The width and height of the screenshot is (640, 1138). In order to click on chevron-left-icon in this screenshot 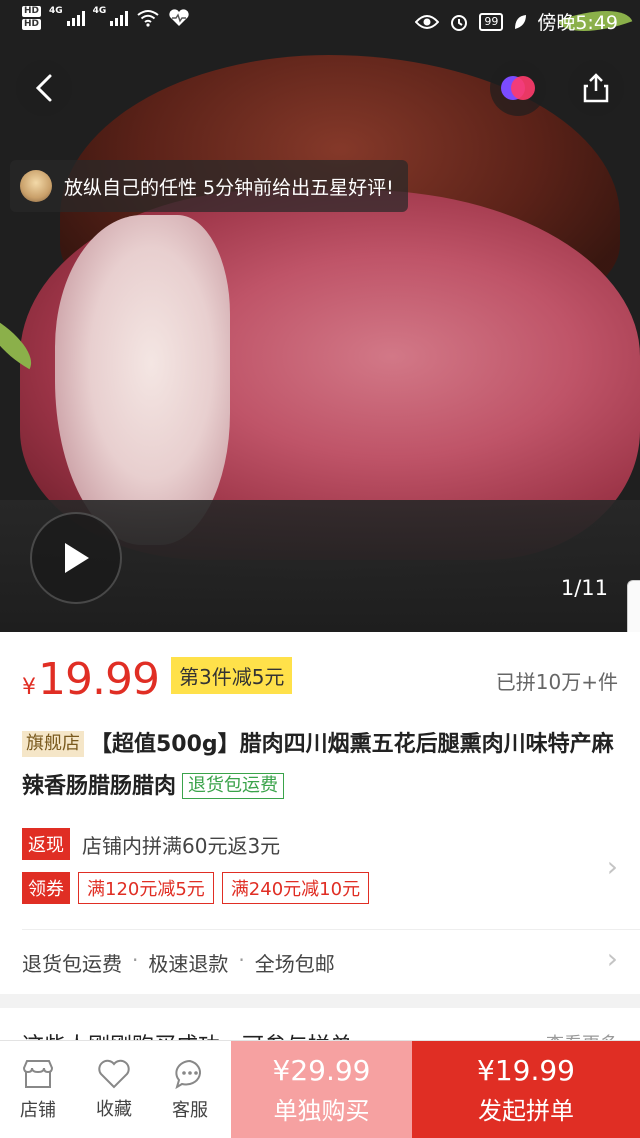, I will do `click(43, 88)`.